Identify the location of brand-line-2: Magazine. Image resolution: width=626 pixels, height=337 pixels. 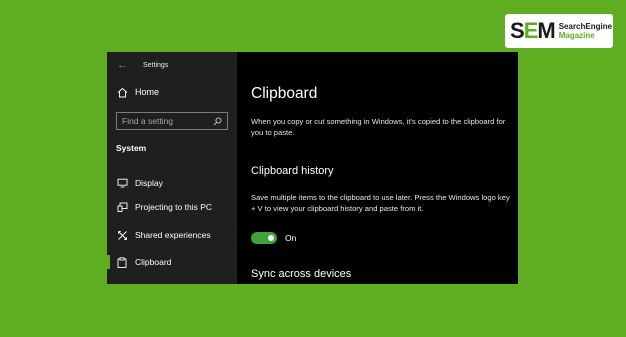
(576, 35).